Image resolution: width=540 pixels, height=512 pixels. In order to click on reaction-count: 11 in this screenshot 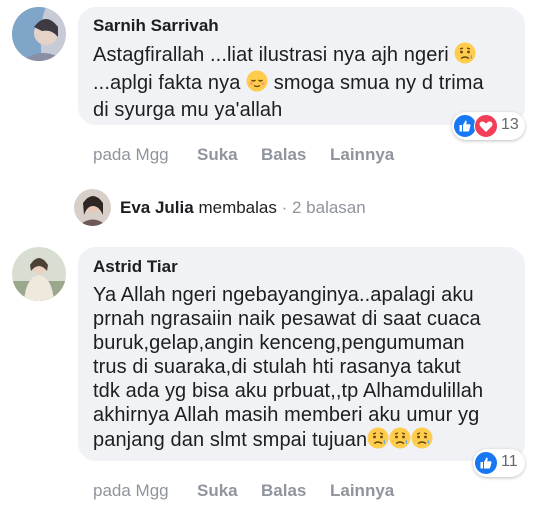, I will do `click(509, 461)`.